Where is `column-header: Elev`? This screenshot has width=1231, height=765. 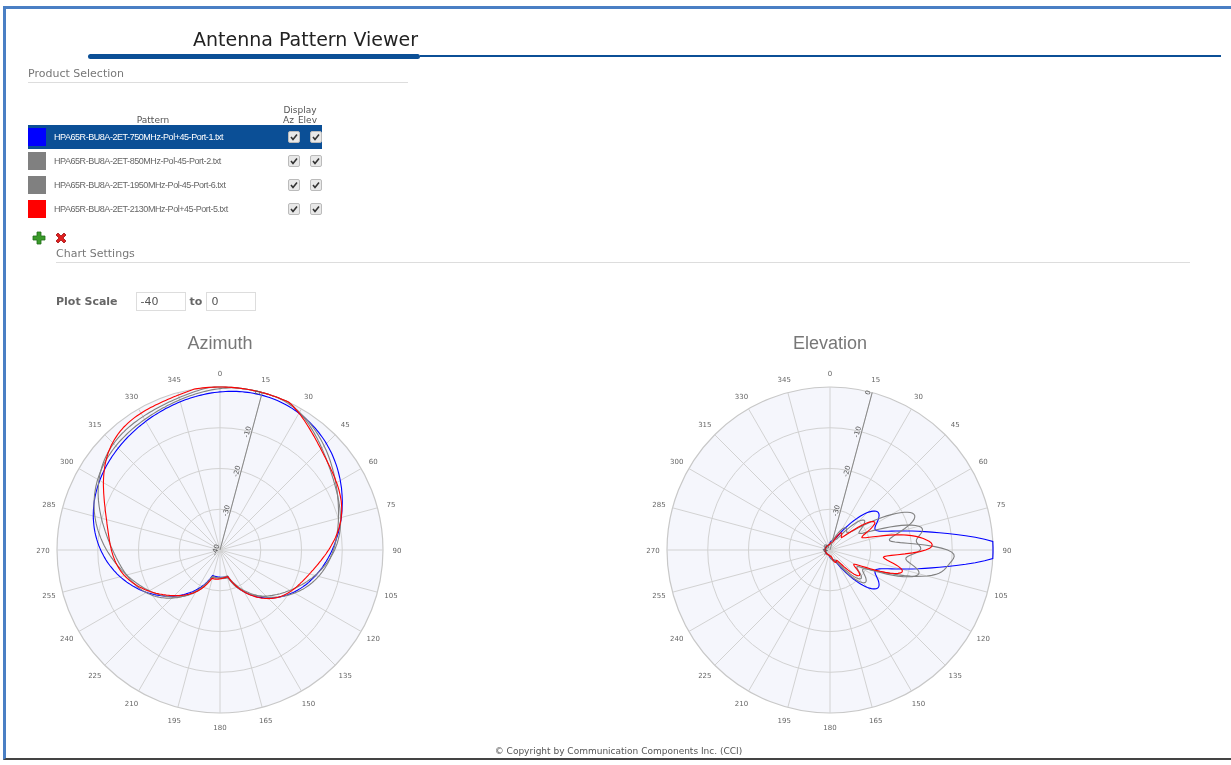
column-header: Elev is located at coordinates (307, 120).